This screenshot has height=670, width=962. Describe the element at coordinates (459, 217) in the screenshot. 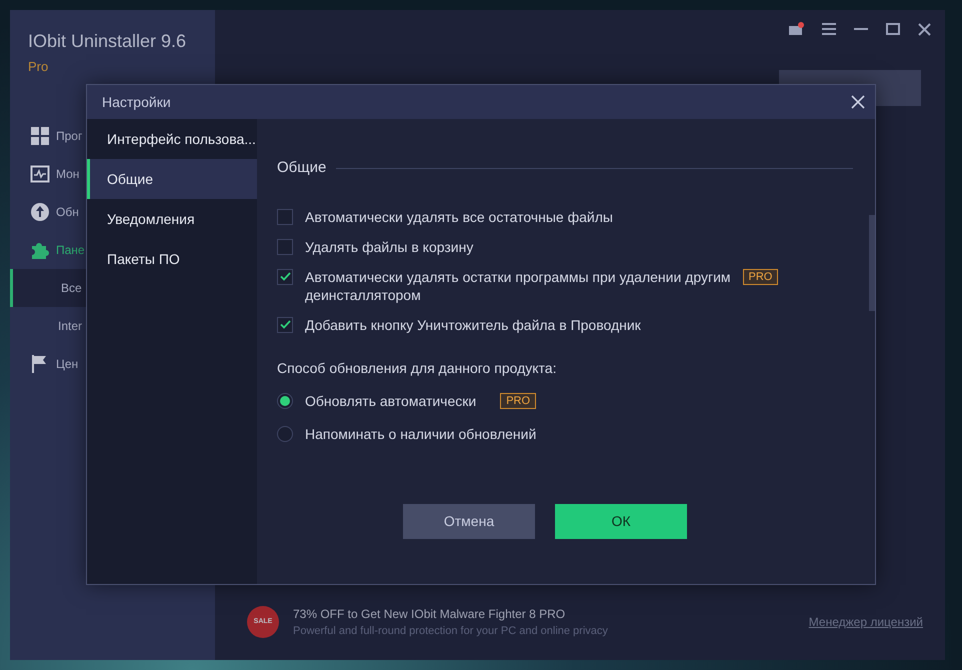

I see `option-label: Автоматически удалять все остаточные файлы` at that location.